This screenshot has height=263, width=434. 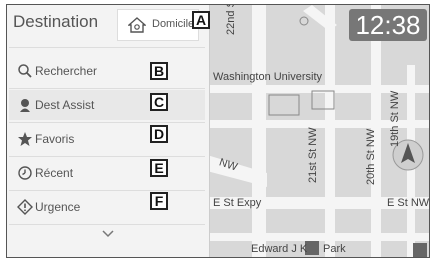 What do you see at coordinates (408, 203) in the screenshot?
I see `map-label-e-st-nw: E St NW` at bounding box center [408, 203].